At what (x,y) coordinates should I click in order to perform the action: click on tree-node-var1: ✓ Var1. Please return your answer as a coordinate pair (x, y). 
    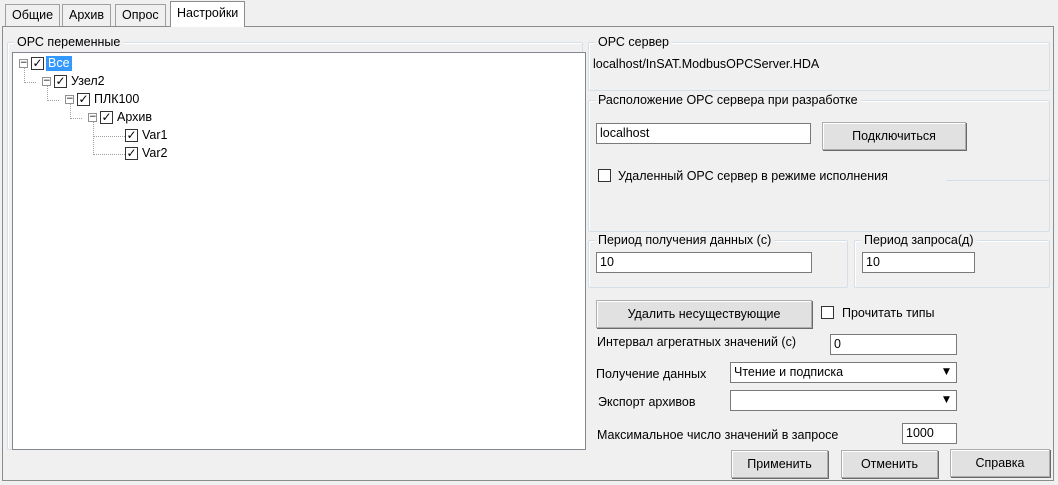
    Looking at the image, I should click on (147, 135).